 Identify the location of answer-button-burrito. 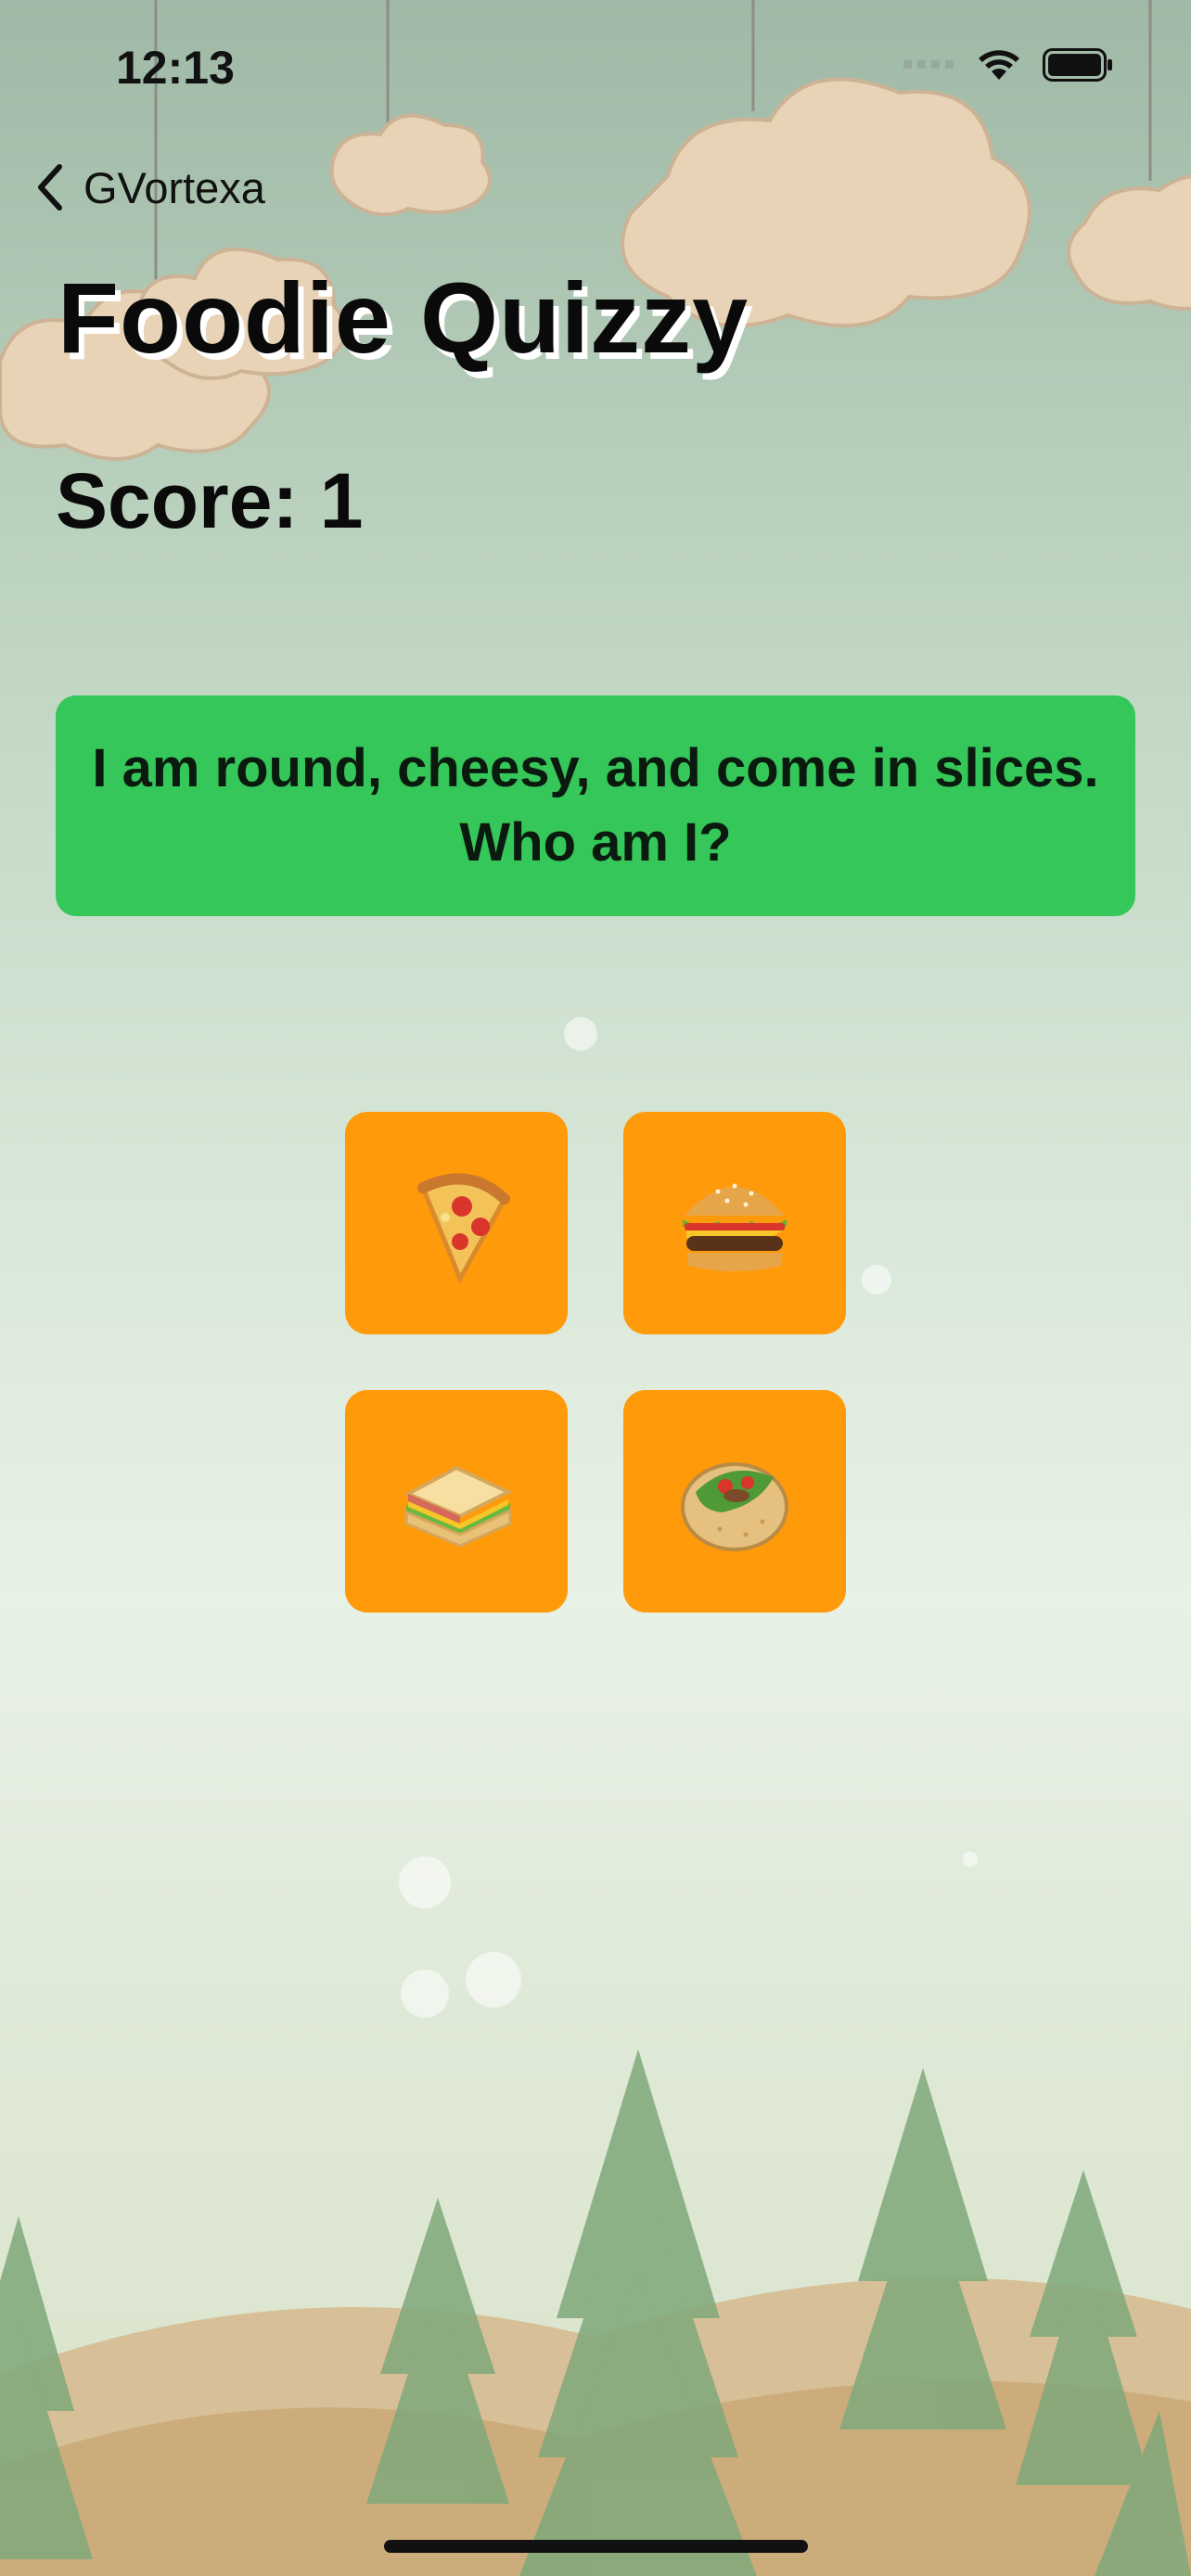
(734, 1501).